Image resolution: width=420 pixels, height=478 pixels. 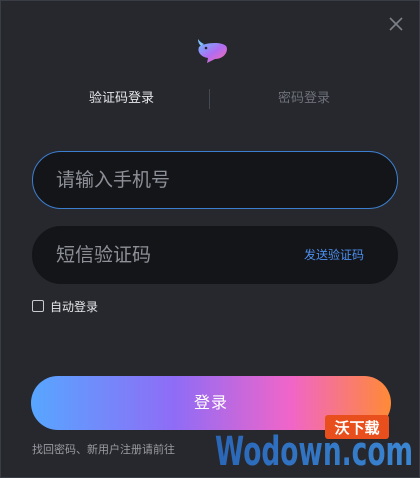 What do you see at coordinates (211, 403) in the screenshot?
I see `login-button: 登录` at bounding box center [211, 403].